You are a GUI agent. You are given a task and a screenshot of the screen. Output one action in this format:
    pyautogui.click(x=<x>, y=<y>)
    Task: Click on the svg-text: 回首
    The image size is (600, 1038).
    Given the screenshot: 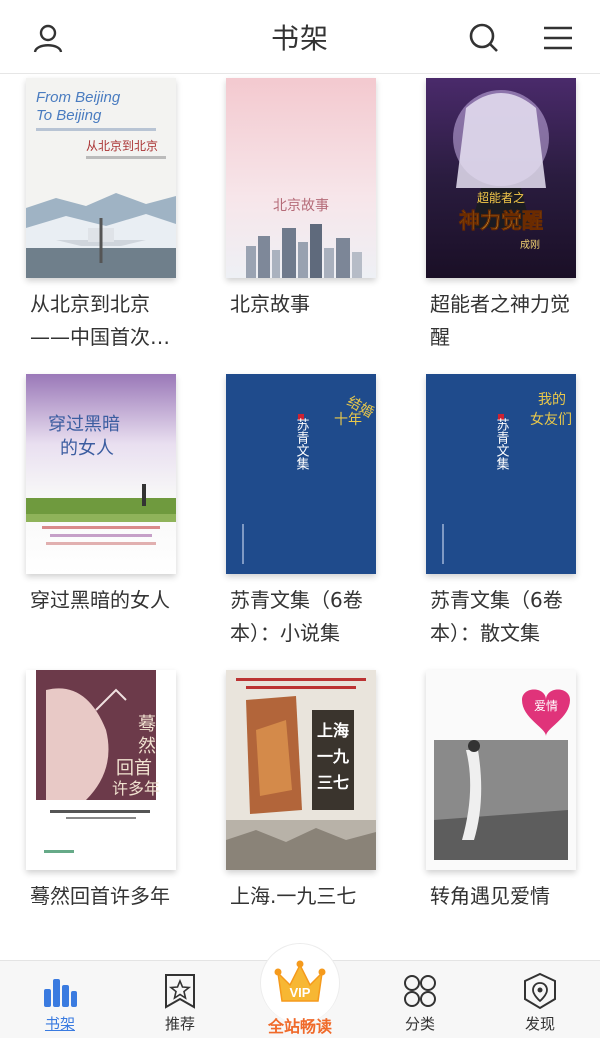 What is the action you would take?
    pyautogui.click(x=134, y=768)
    